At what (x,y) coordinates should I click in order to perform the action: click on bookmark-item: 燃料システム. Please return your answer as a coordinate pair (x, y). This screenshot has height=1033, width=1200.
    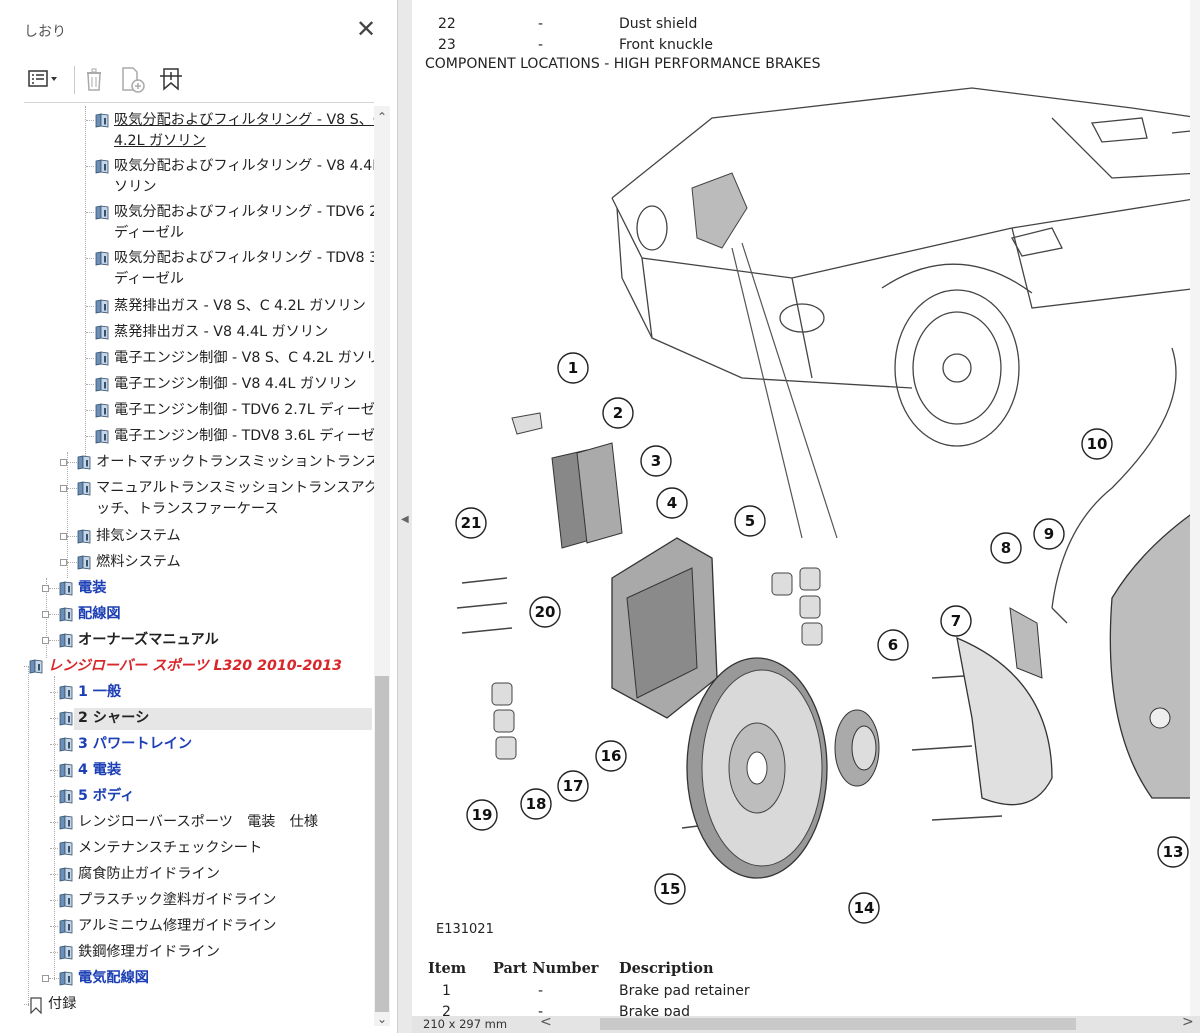
    Looking at the image, I should click on (199, 563).